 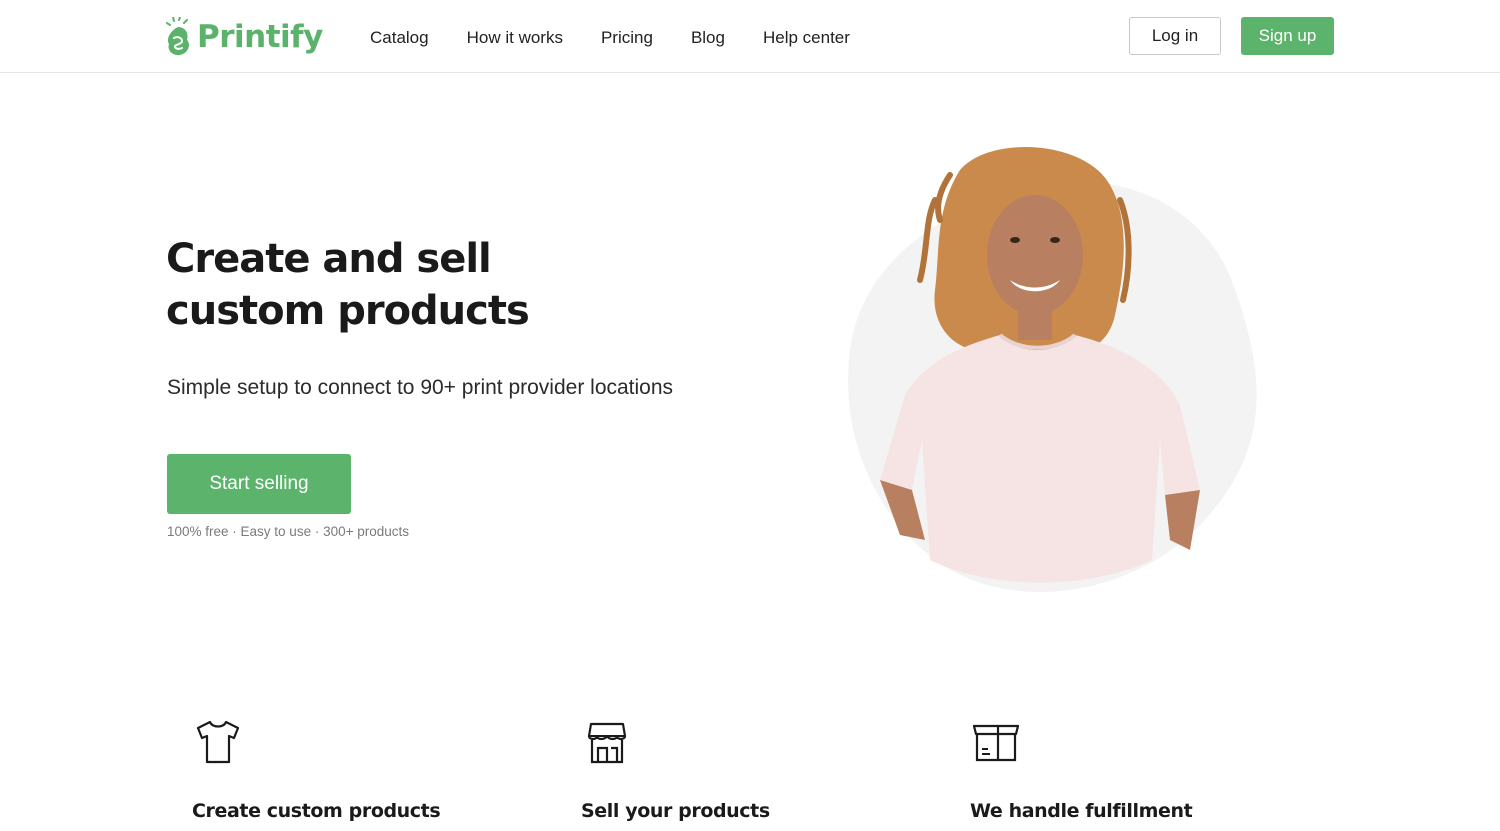 What do you see at coordinates (1052, 370) in the screenshot?
I see `hero-image` at bounding box center [1052, 370].